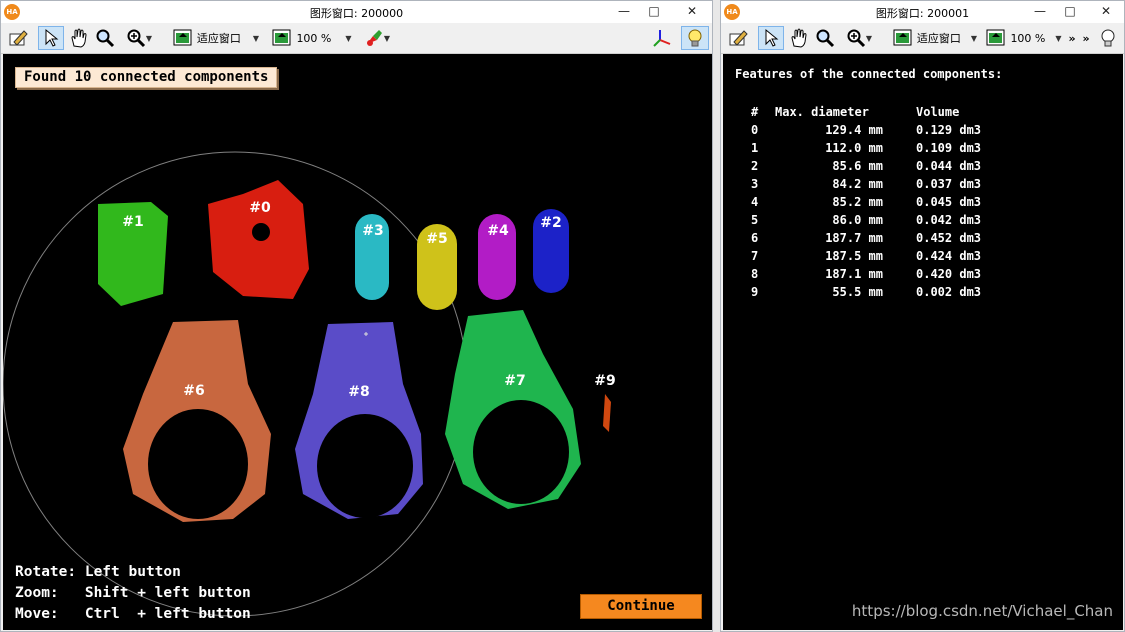  I want to click on pointer-icon, so click(772, 37).